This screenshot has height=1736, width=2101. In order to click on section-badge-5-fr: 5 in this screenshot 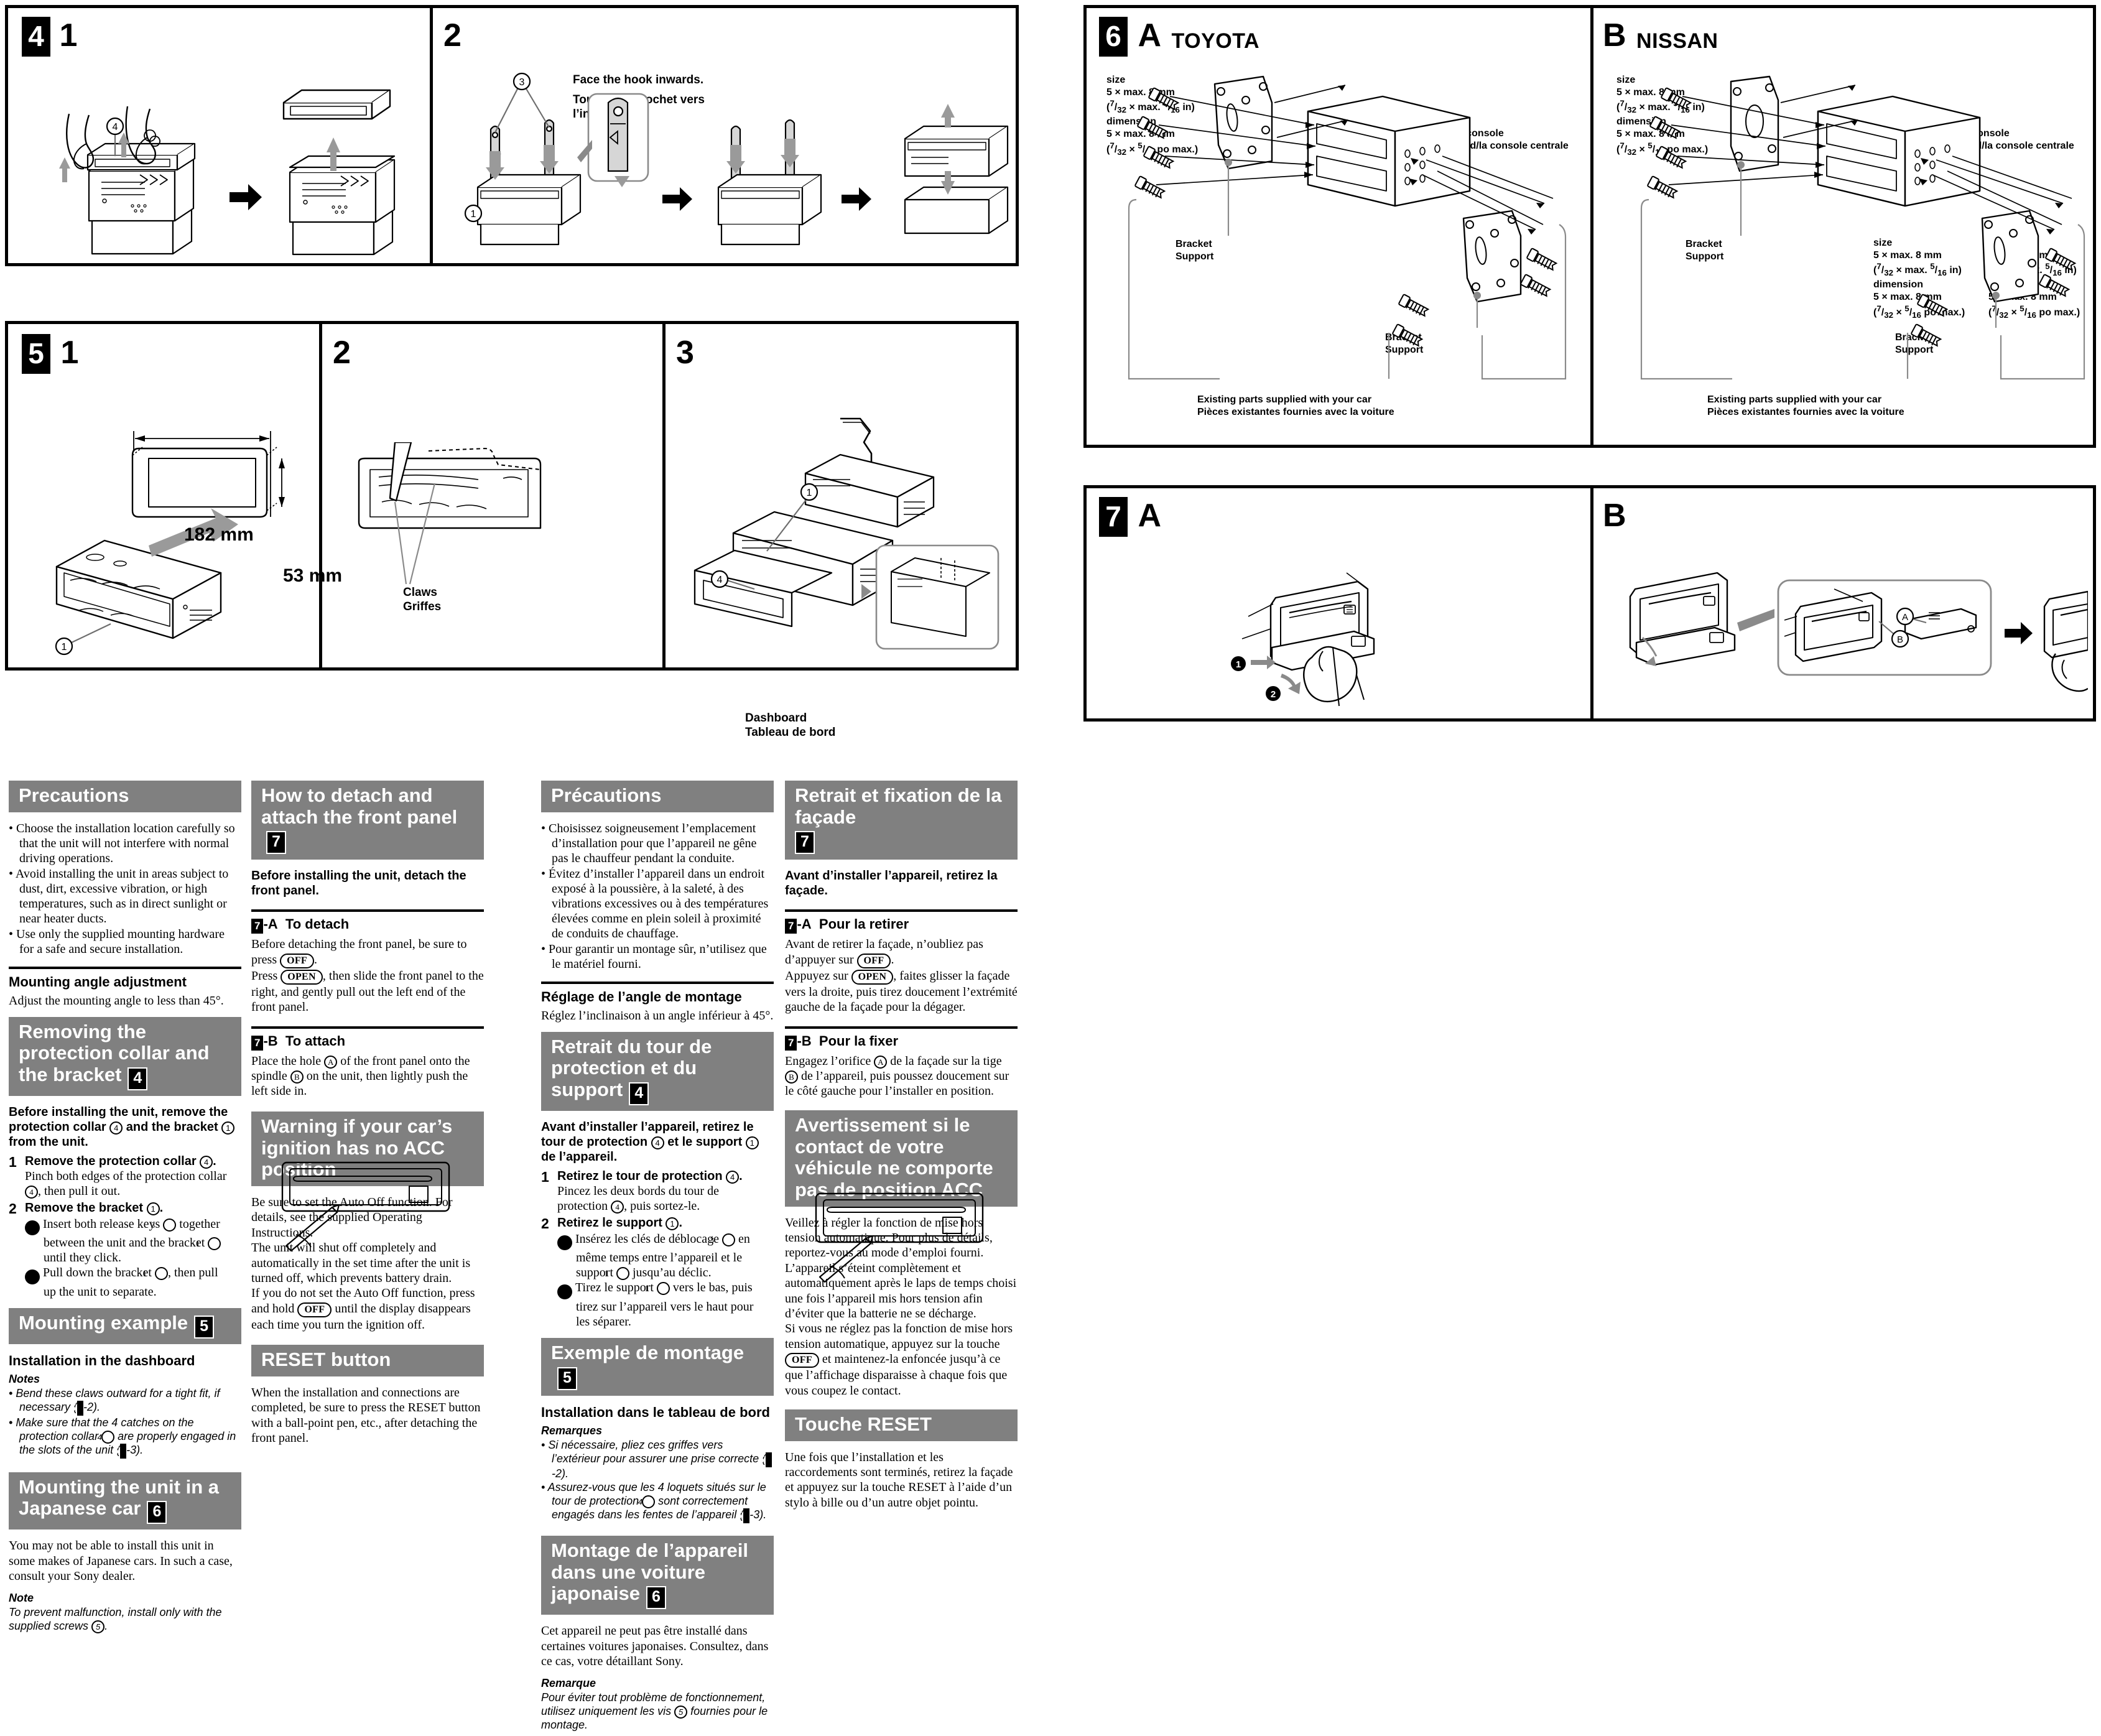, I will do `click(567, 1378)`.